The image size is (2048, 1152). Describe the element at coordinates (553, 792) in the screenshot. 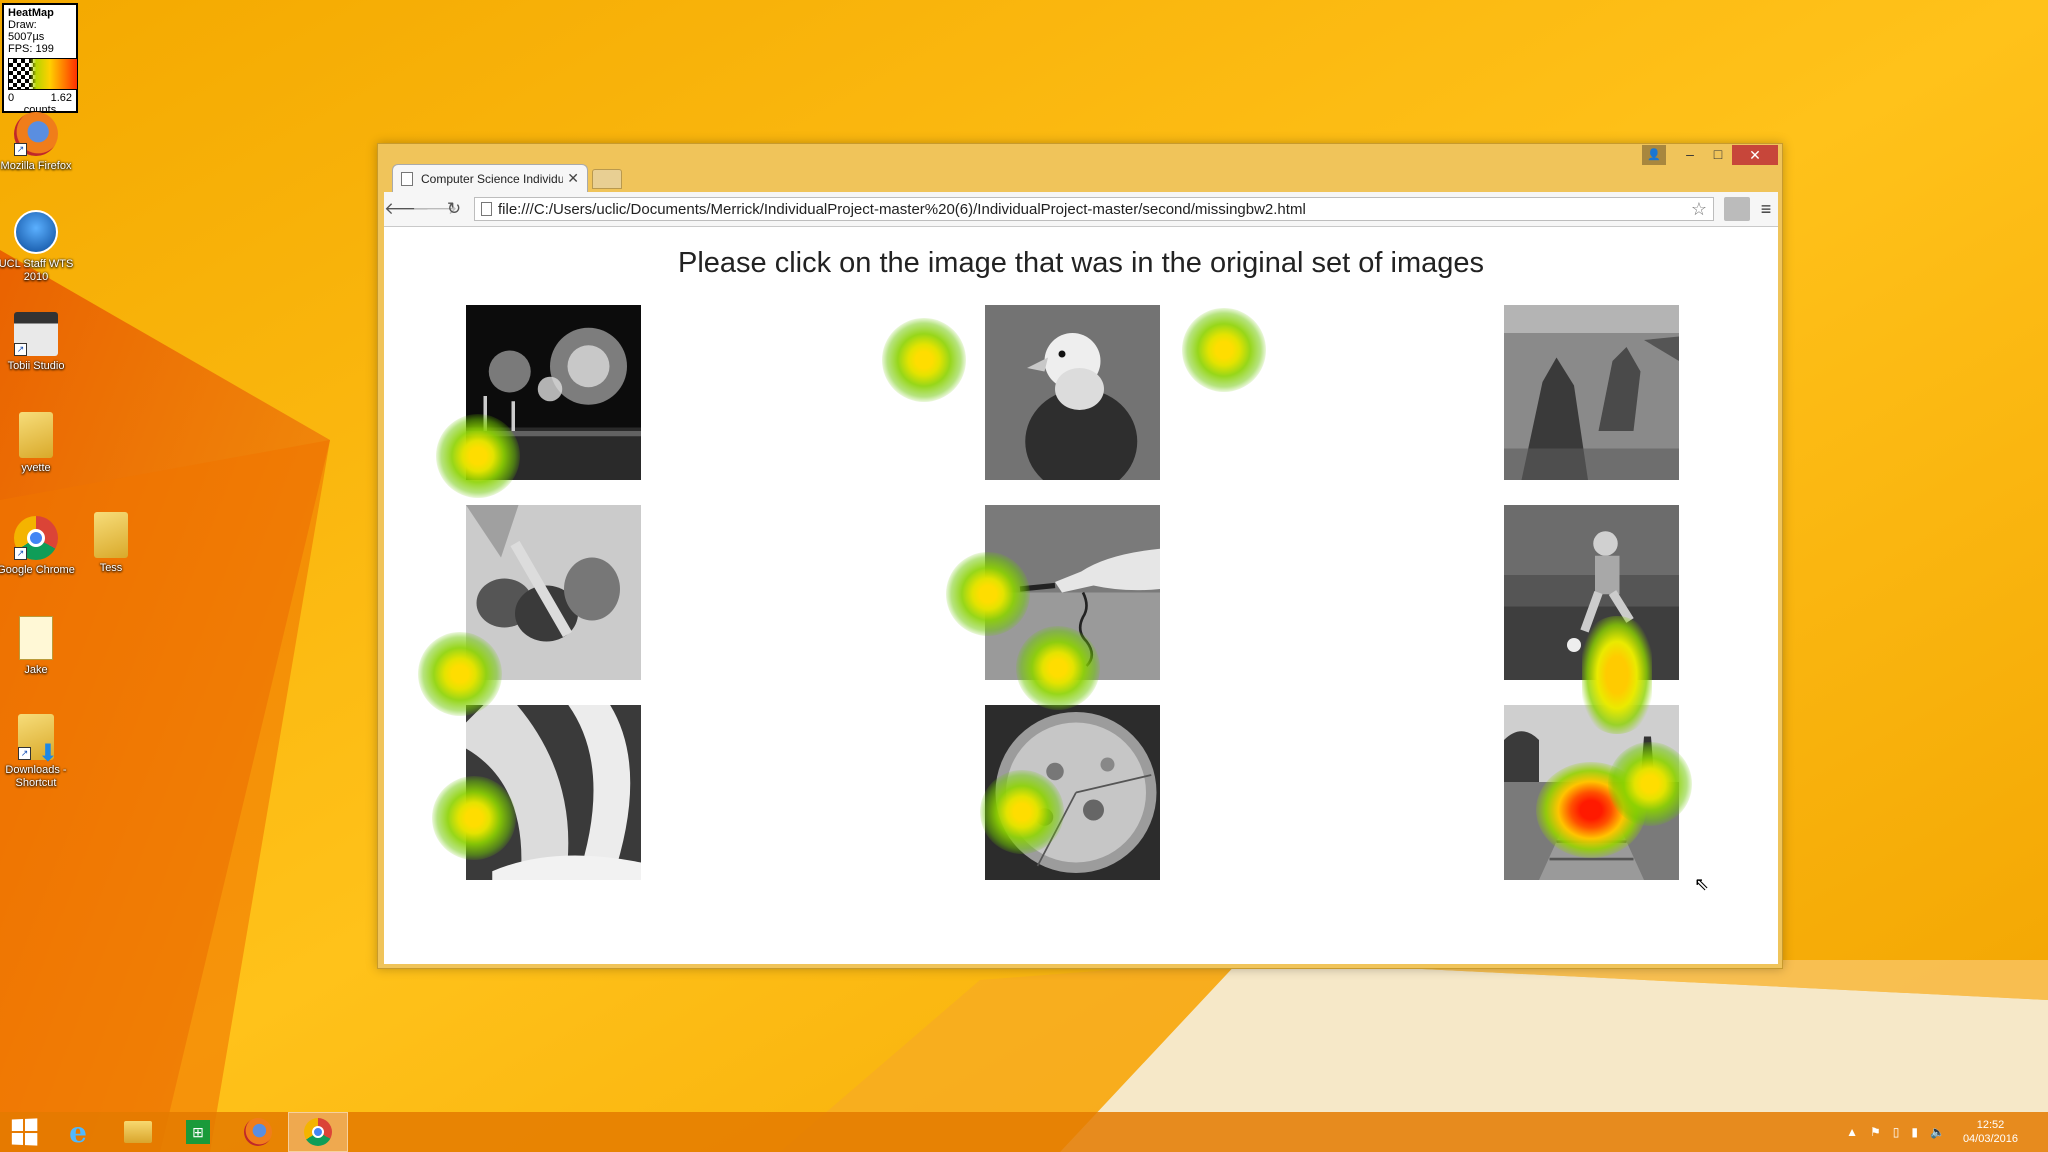

I see `image-measuring-tape` at that location.